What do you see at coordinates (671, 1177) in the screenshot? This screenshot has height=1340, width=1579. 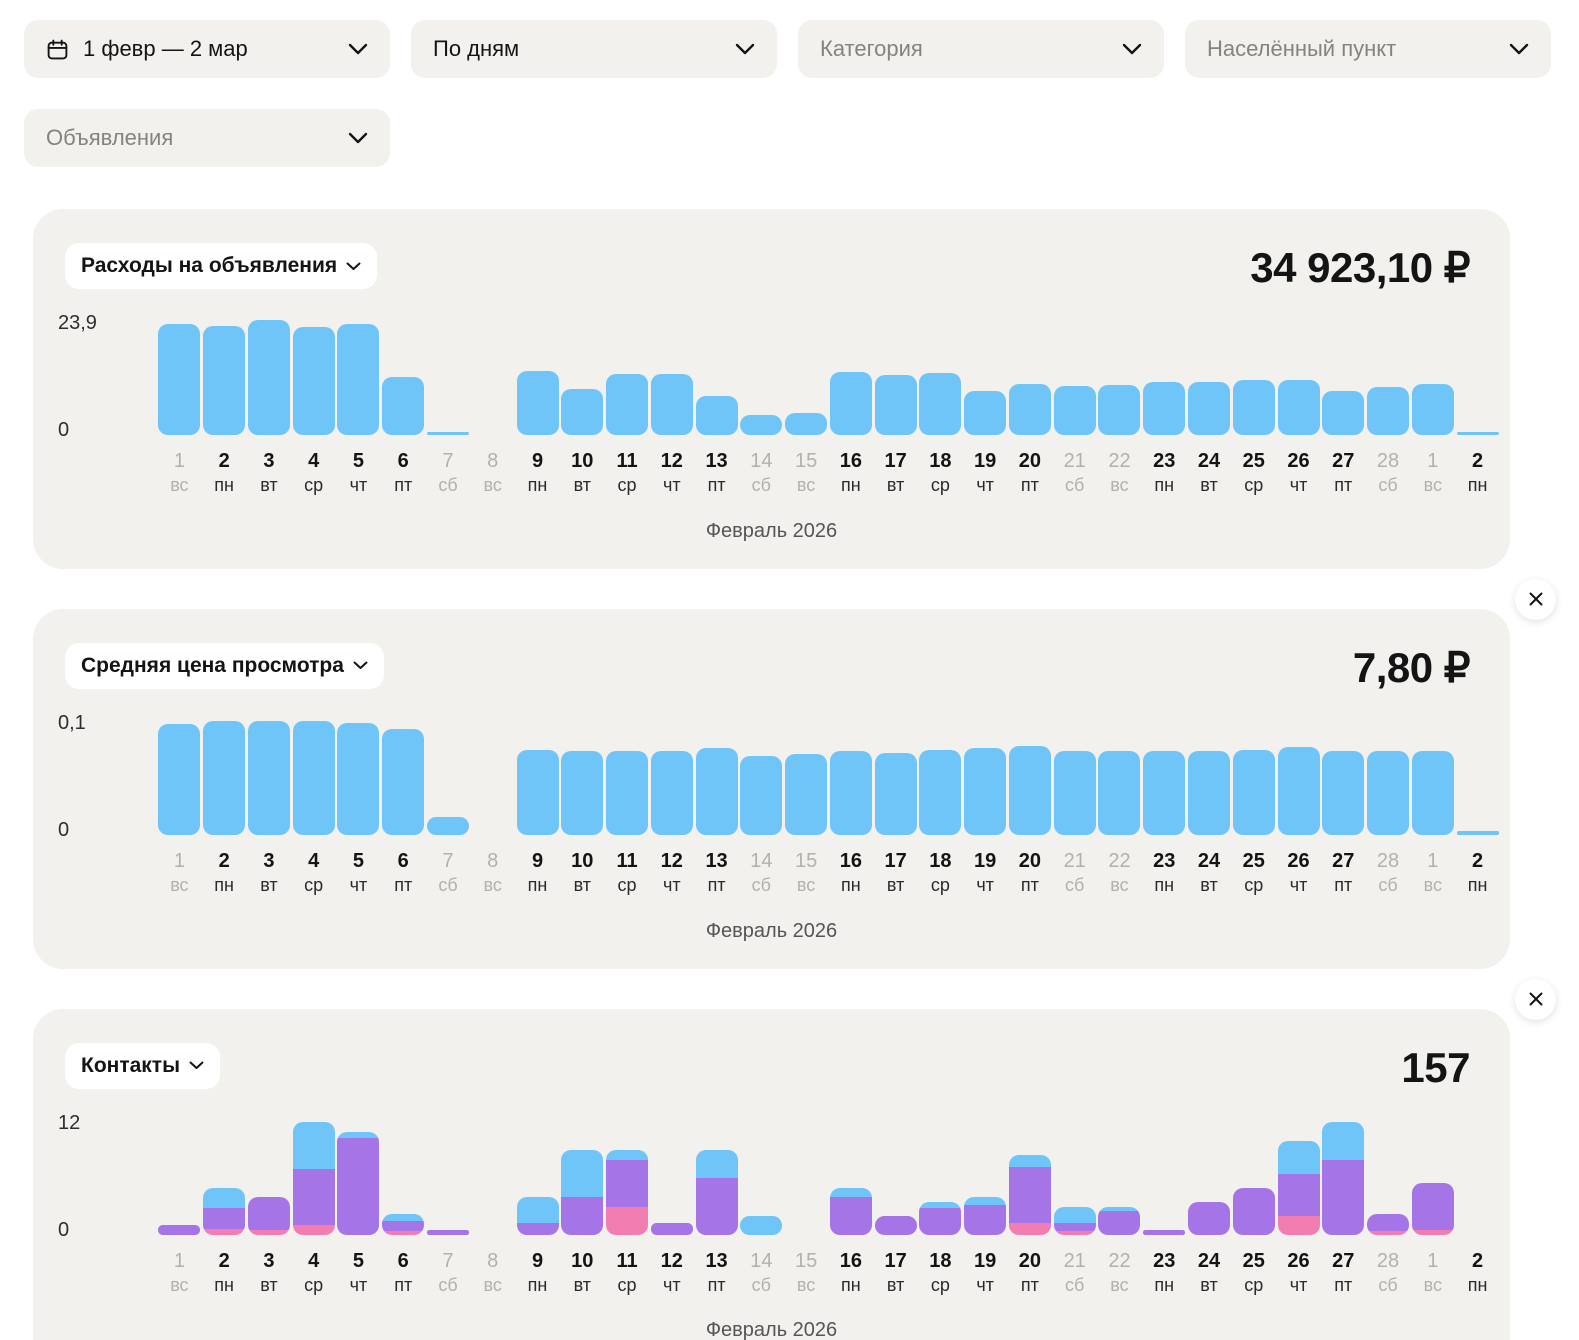 I see `bar-slot` at bounding box center [671, 1177].